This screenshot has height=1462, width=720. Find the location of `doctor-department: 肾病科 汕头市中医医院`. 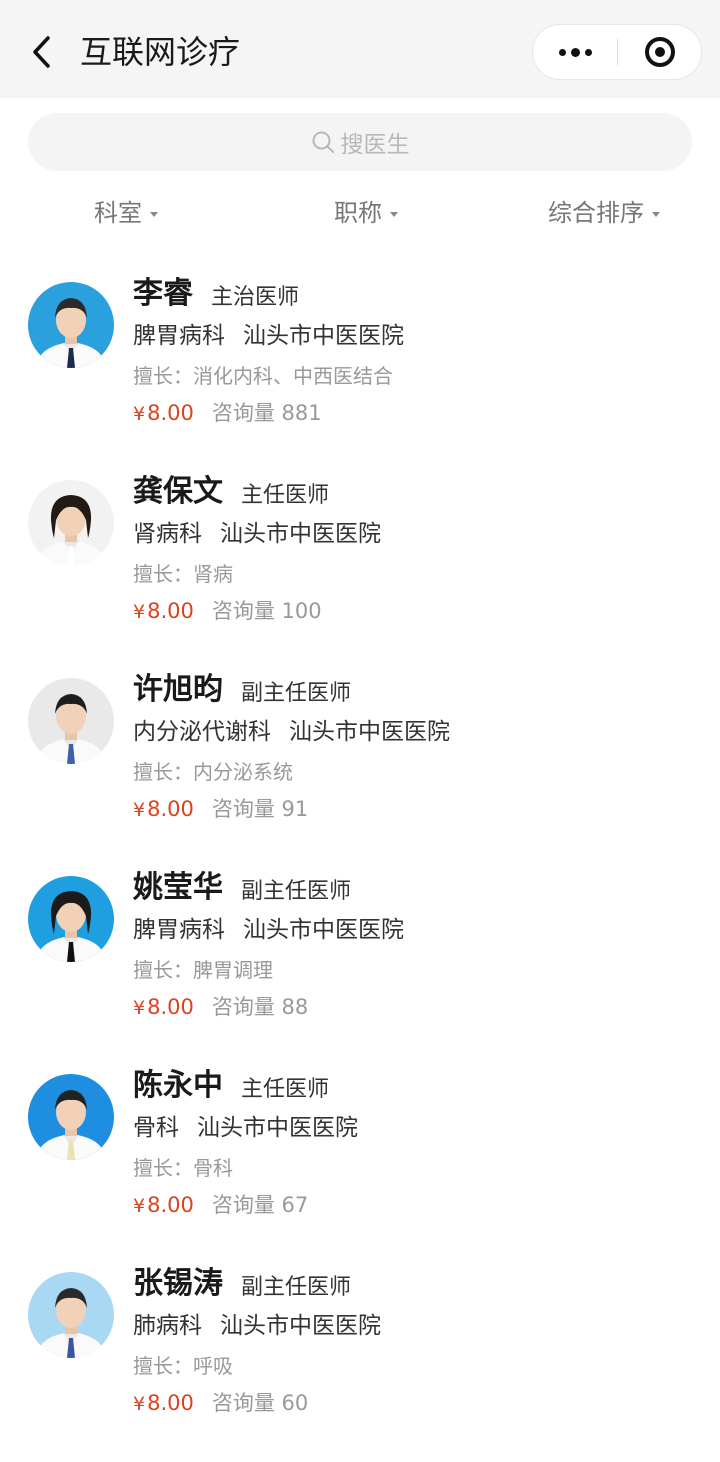

doctor-department: 肾病科 汕头市中医医院 is located at coordinates (257, 534).